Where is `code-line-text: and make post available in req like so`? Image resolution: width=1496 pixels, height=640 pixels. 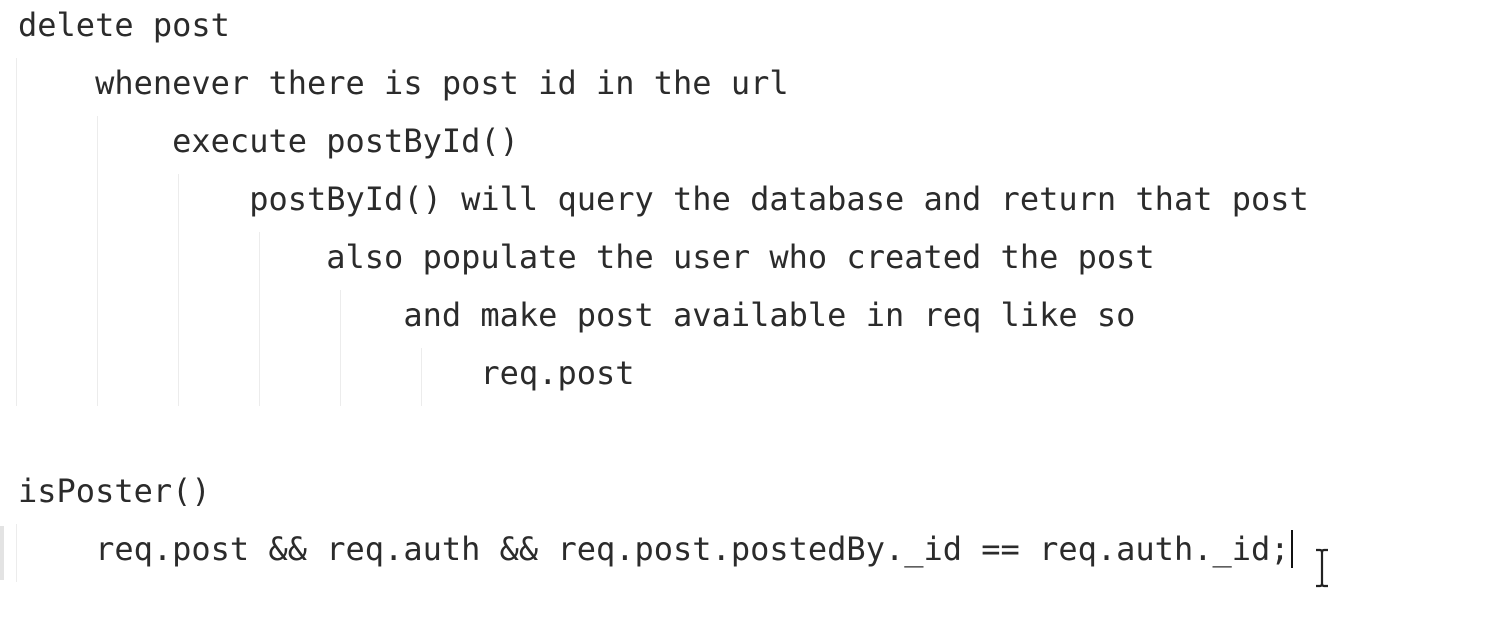
code-line-text: and make post available in req like so is located at coordinates (577, 315).